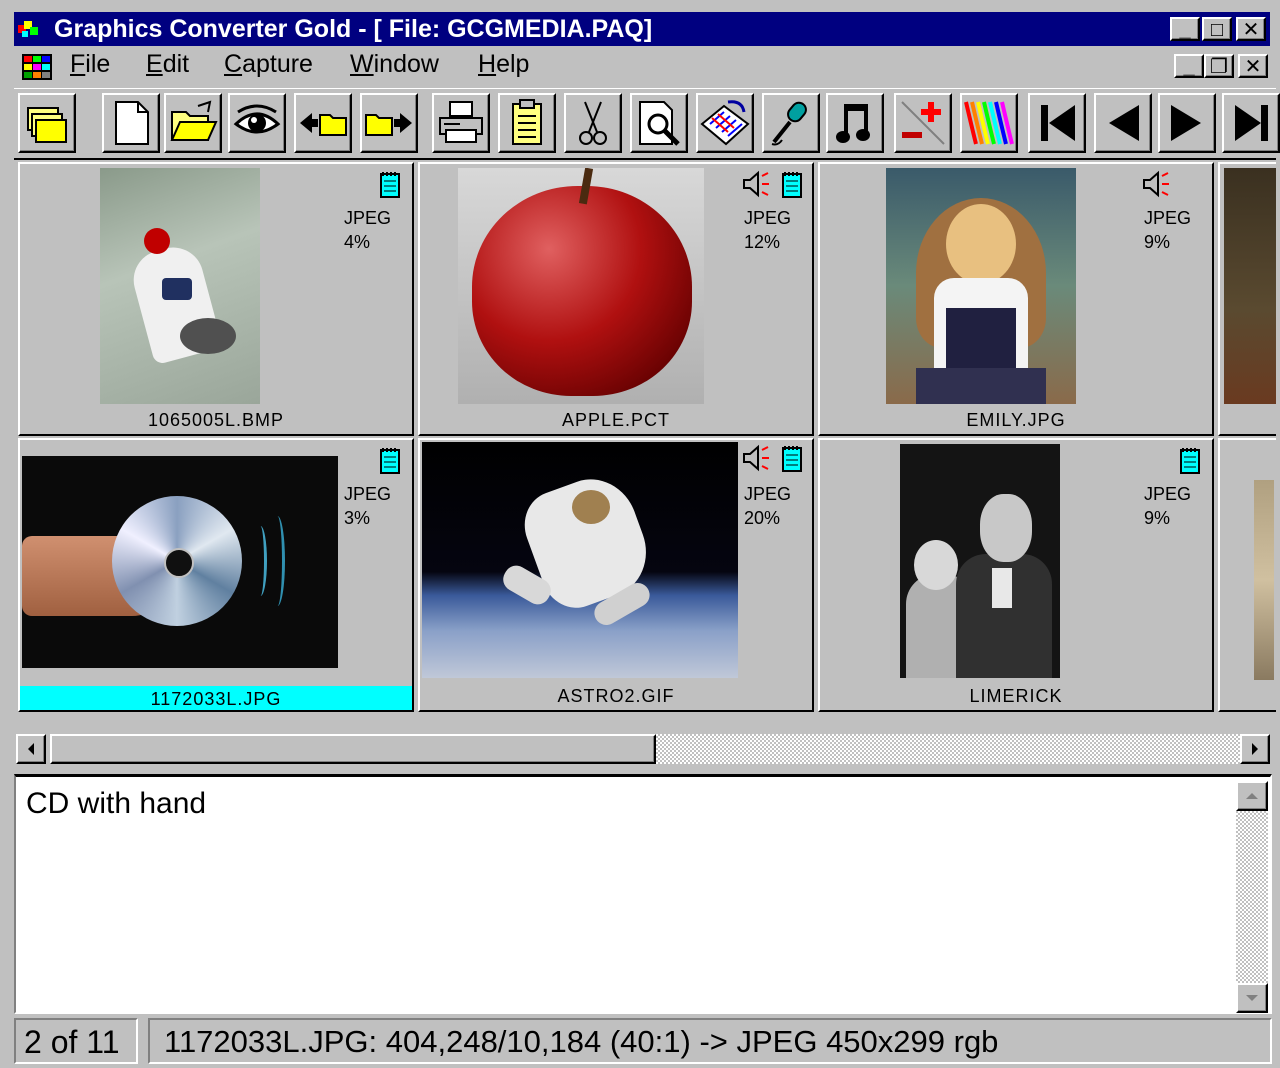 This screenshot has height=1068, width=1280. I want to click on menu-capture-accel: C, so click(233, 64).